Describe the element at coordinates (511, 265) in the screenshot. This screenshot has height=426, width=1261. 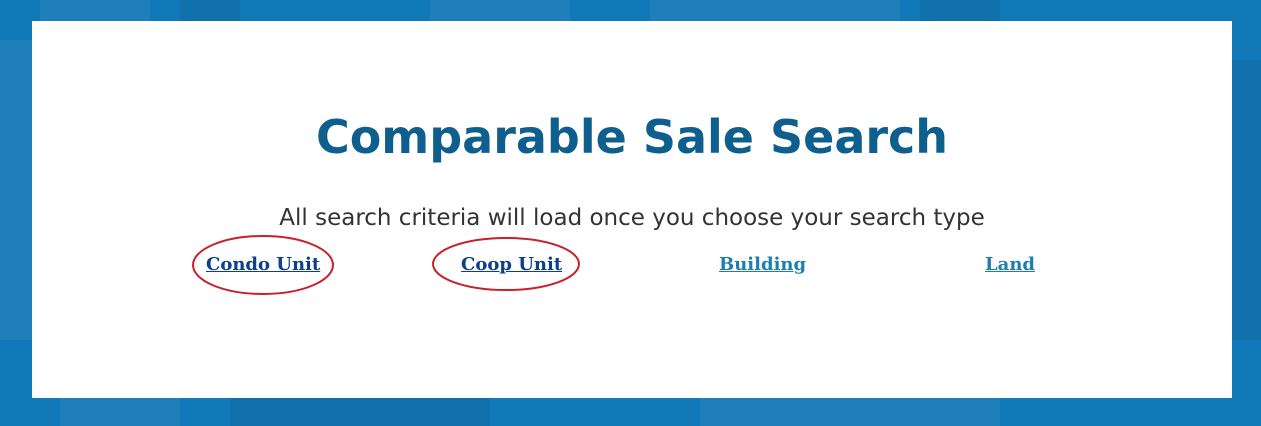
I see `coop-unit-link: Coop Unit` at that location.